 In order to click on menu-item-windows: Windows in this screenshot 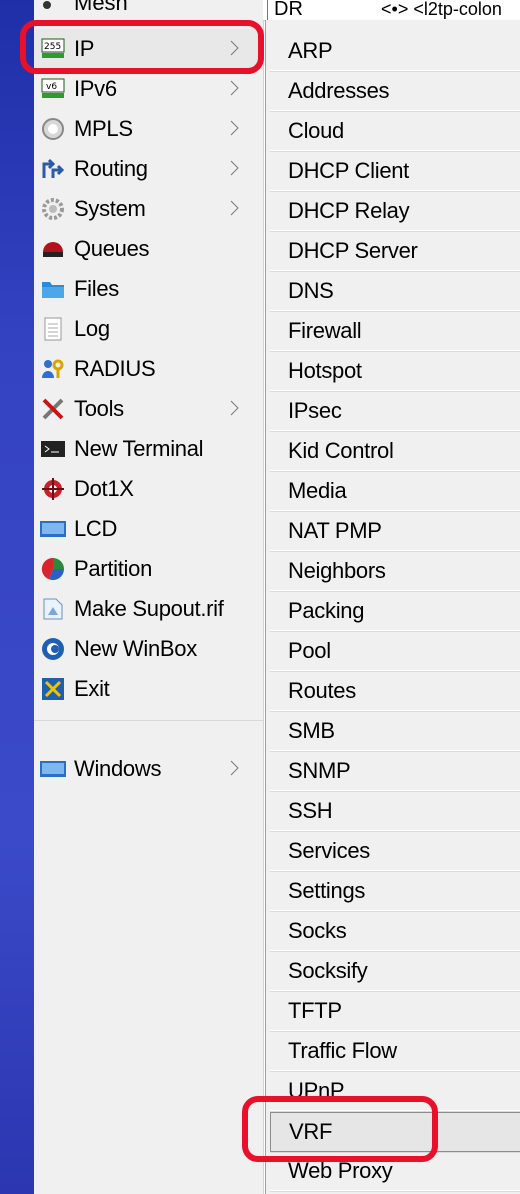, I will do `click(148, 769)`.